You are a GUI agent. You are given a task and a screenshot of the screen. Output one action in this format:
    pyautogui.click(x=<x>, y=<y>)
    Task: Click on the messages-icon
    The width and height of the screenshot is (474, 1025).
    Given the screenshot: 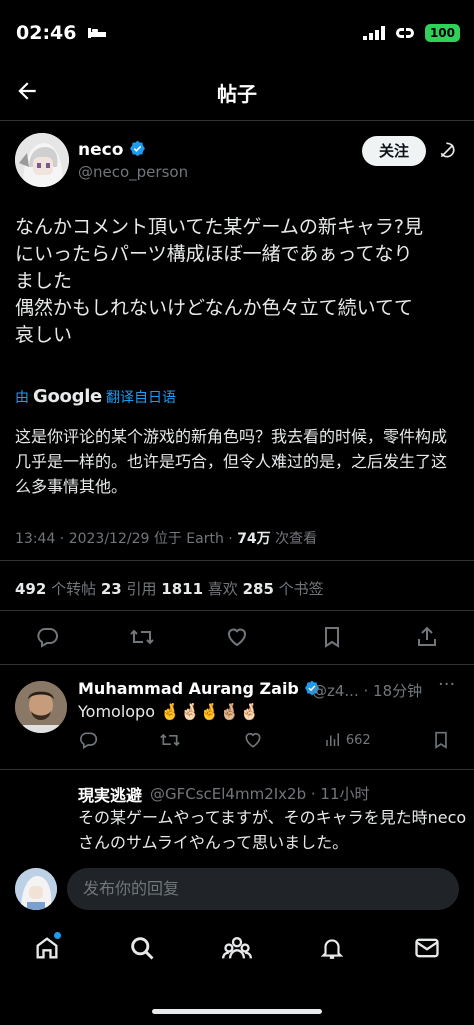 What is the action you would take?
    pyautogui.click(x=427, y=948)
    